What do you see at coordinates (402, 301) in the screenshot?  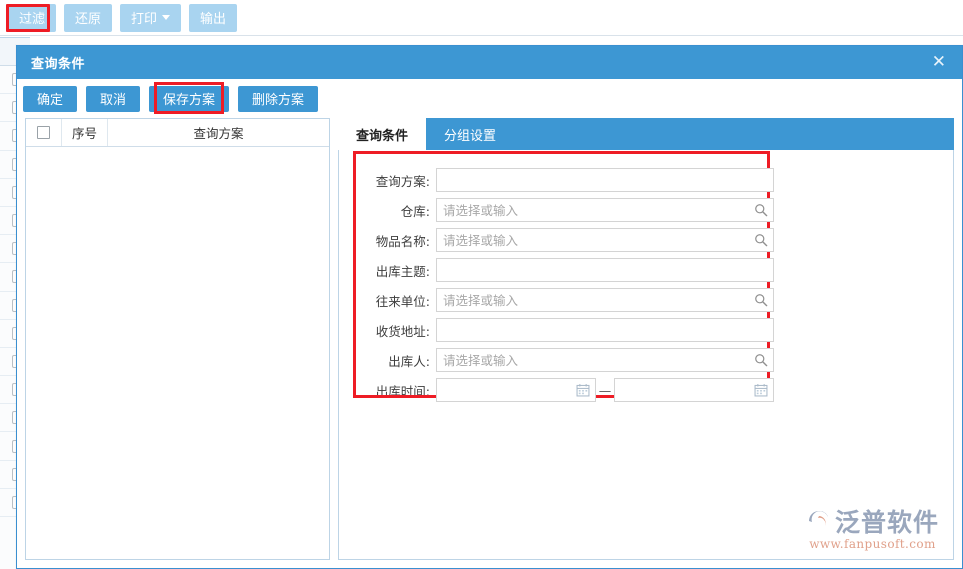 I see `label-counterparty: 往来单位:` at bounding box center [402, 301].